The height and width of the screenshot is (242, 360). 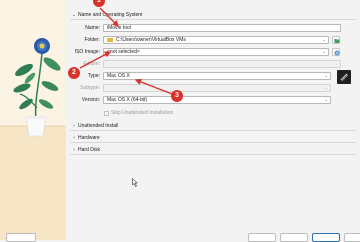 I want to click on help-button, so click(x=21, y=237).